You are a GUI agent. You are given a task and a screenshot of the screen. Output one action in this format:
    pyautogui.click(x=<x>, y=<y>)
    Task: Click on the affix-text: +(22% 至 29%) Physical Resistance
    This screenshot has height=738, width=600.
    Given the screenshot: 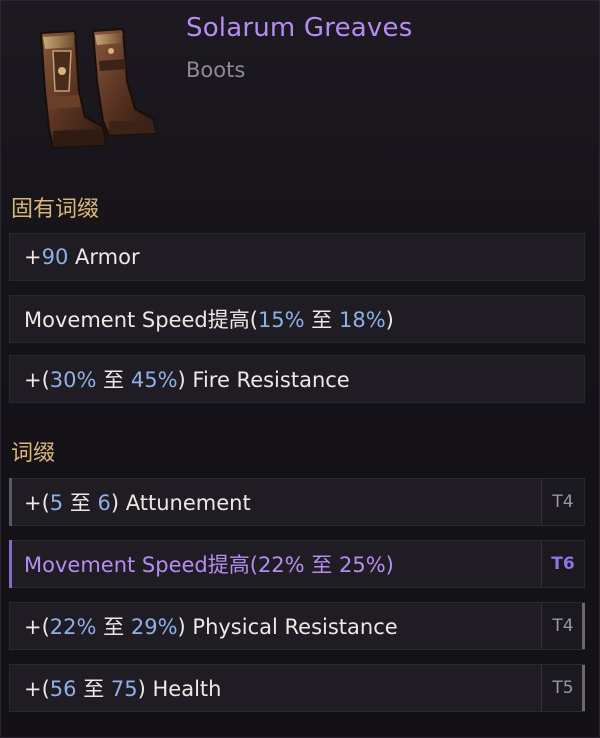 What is the action you would take?
    pyautogui.click(x=211, y=627)
    